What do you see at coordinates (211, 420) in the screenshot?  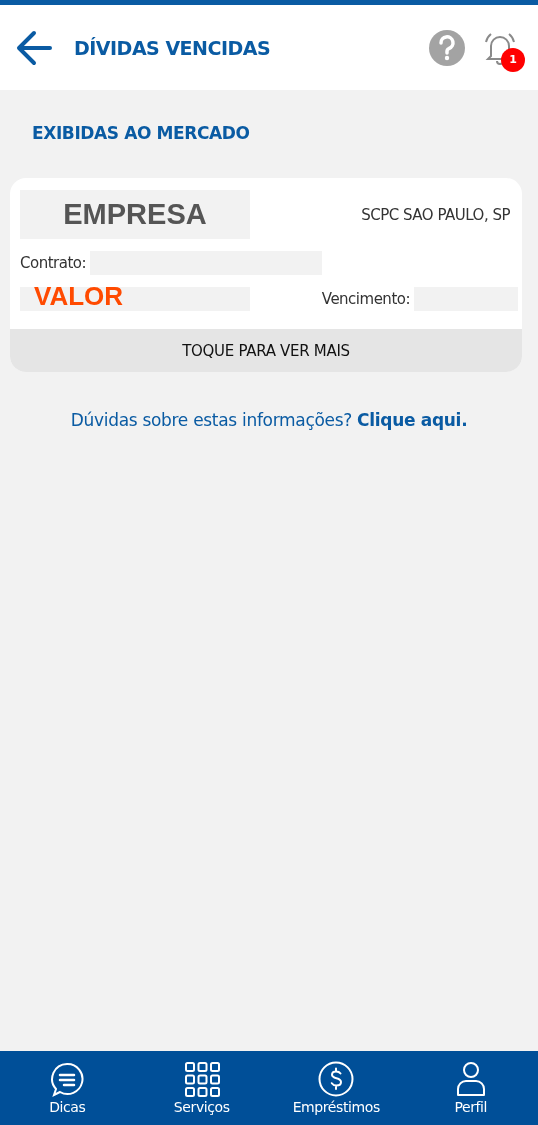 I see `help-text: Dúvidas sobre estas informações?` at bounding box center [211, 420].